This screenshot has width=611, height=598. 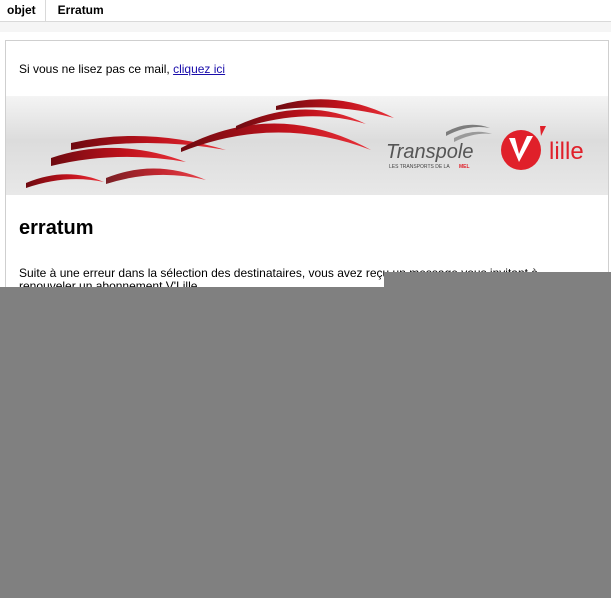 What do you see at coordinates (23, 10) in the screenshot?
I see `subject-label: objet` at bounding box center [23, 10].